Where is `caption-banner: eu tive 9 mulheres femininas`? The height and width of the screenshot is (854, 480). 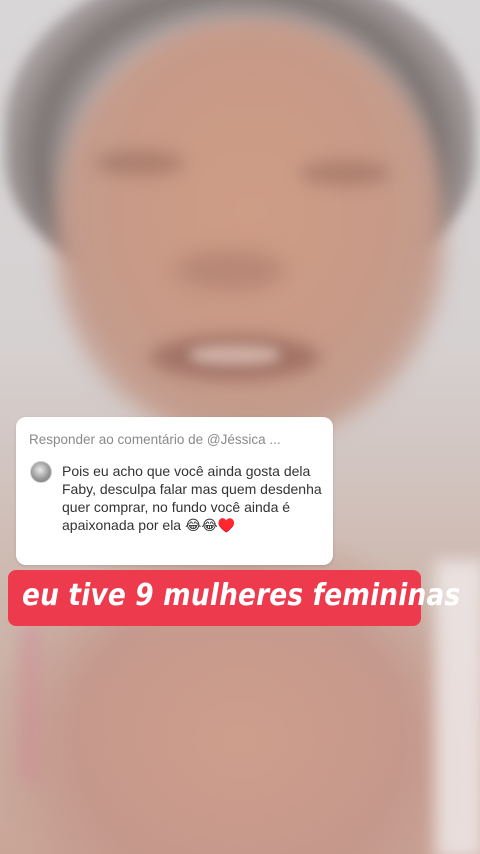
caption-banner: eu tive 9 mulheres femininas is located at coordinates (234, 598).